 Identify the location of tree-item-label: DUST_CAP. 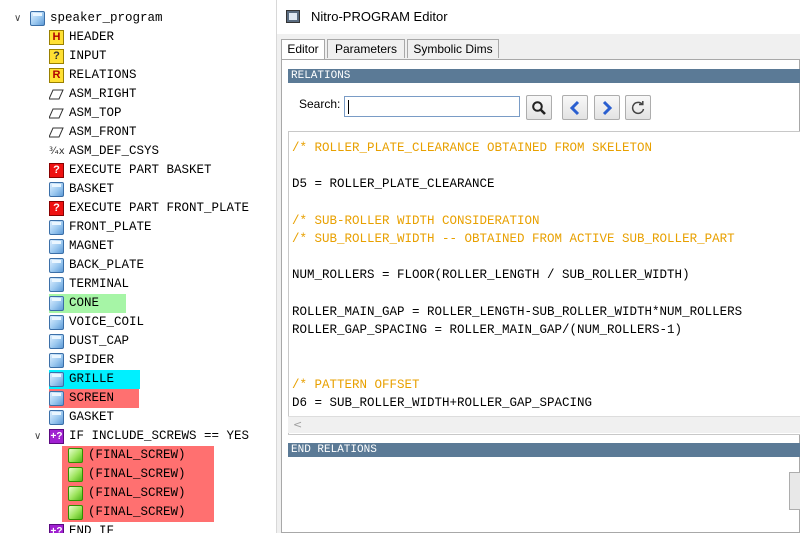
(99, 341).